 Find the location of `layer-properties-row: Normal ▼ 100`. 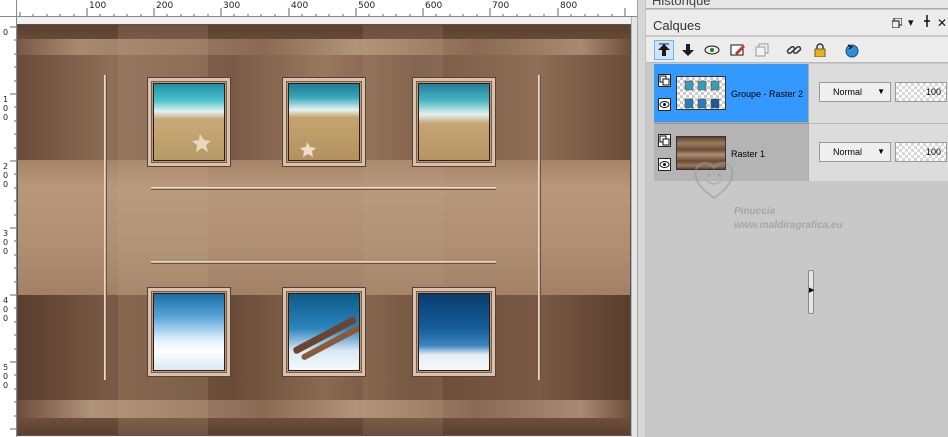

layer-properties-row: Normal ▼ 100 is located at coordinates (878, 93).